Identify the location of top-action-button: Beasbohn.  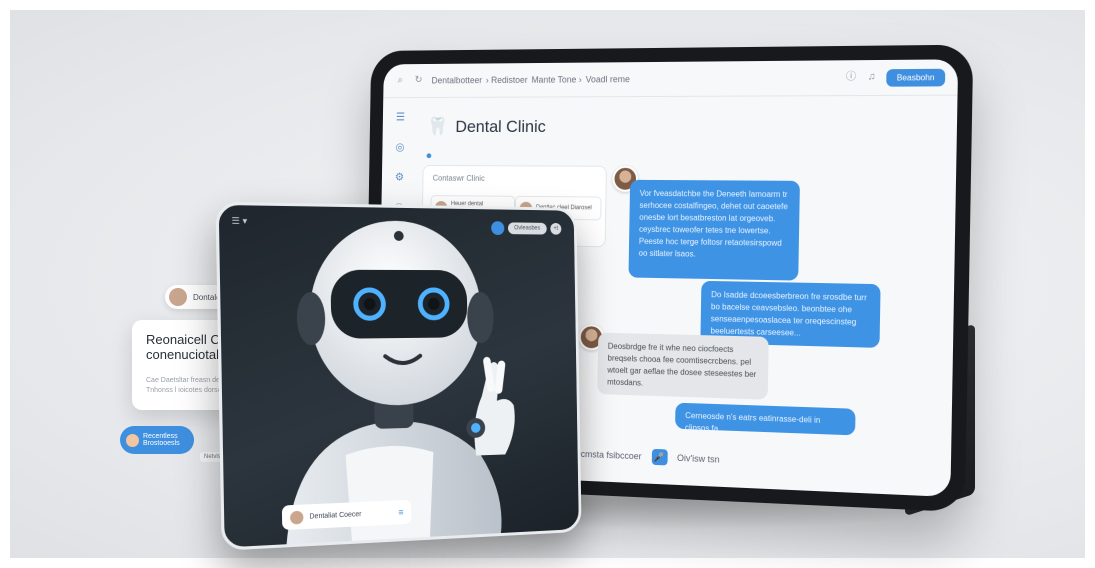
(916, 77).